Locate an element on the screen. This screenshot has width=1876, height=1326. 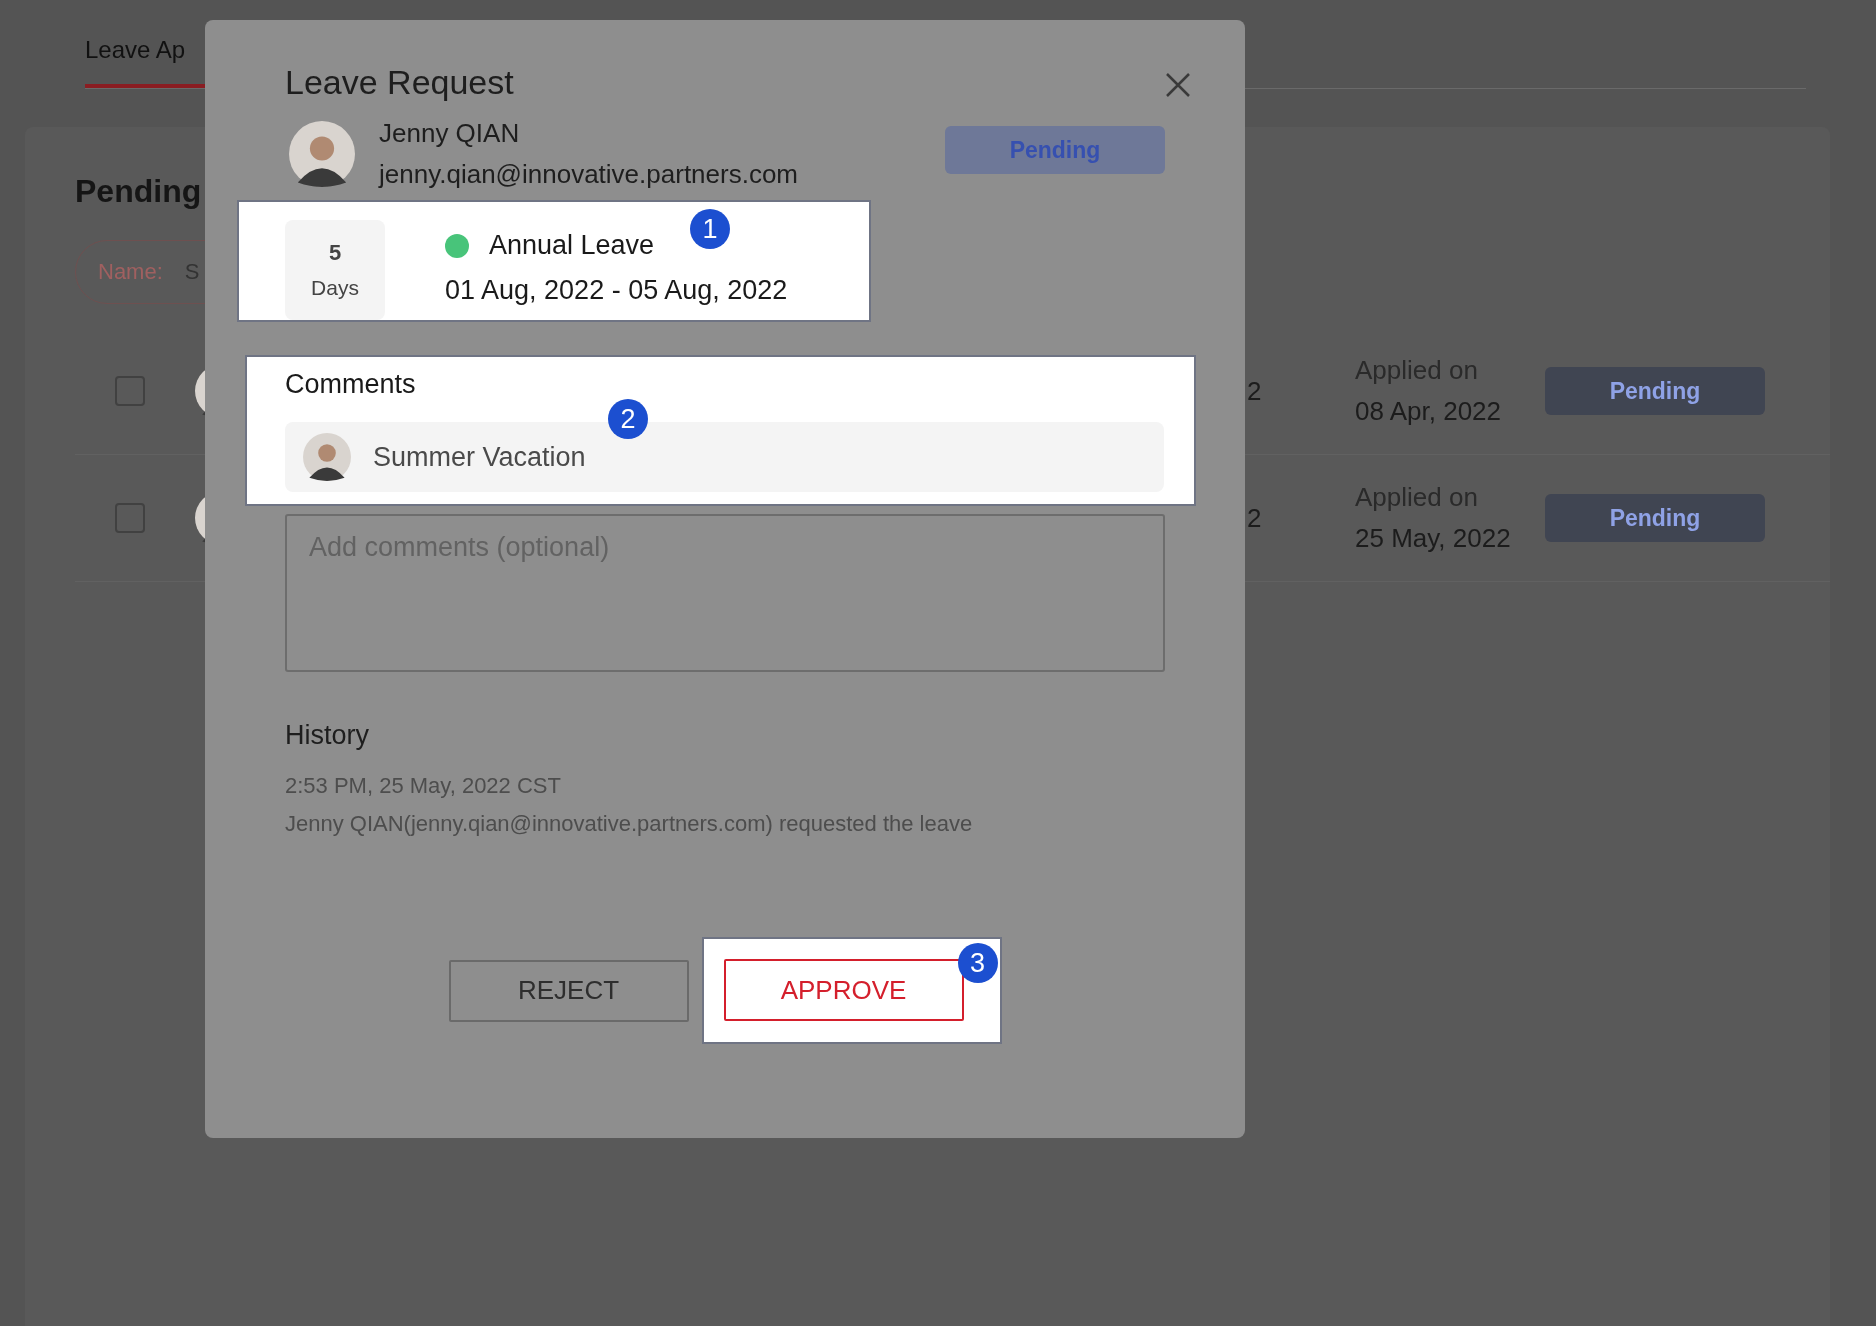
days-label: Days is located at coordinates (335, 288).